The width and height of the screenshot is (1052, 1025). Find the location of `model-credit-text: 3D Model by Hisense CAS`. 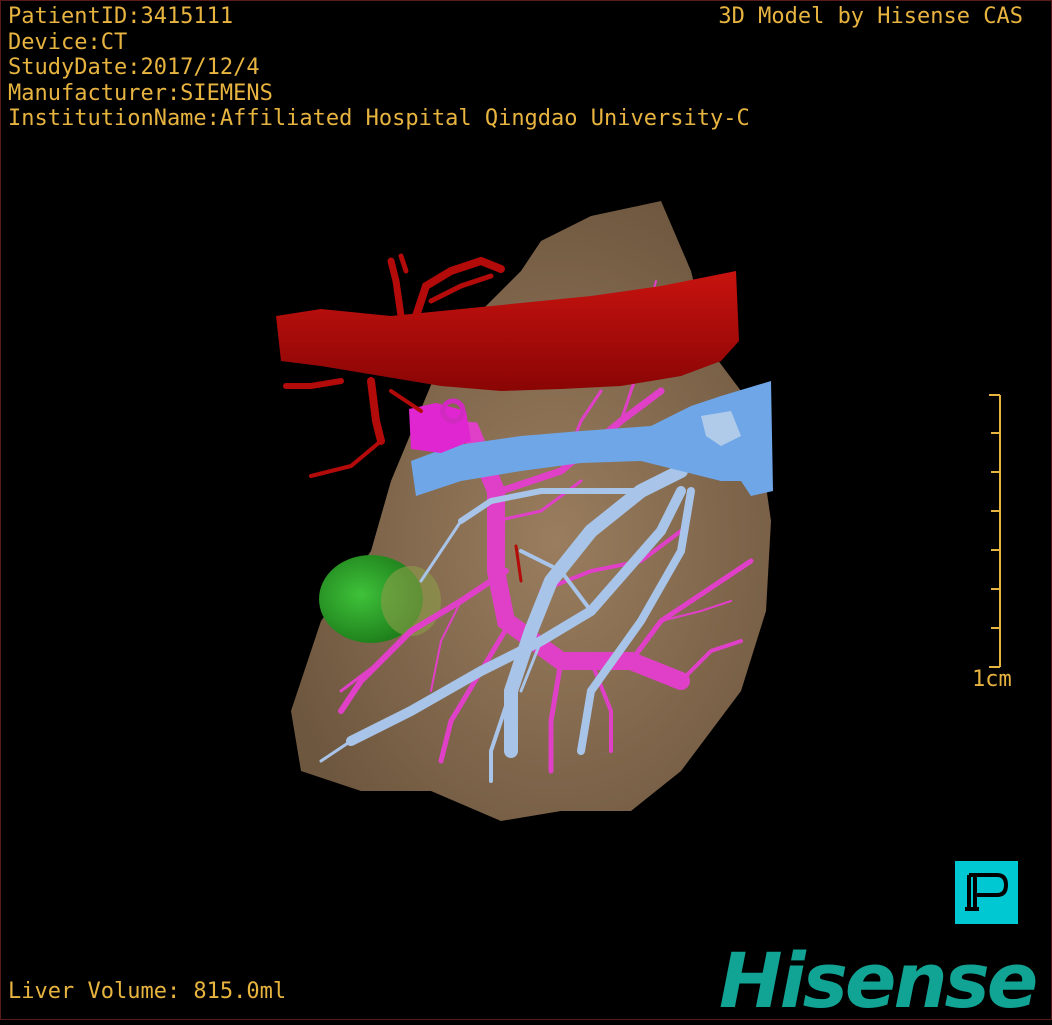

model-credit-text: 3D Model by Hisense CAS is located at coordinates (870, 16).